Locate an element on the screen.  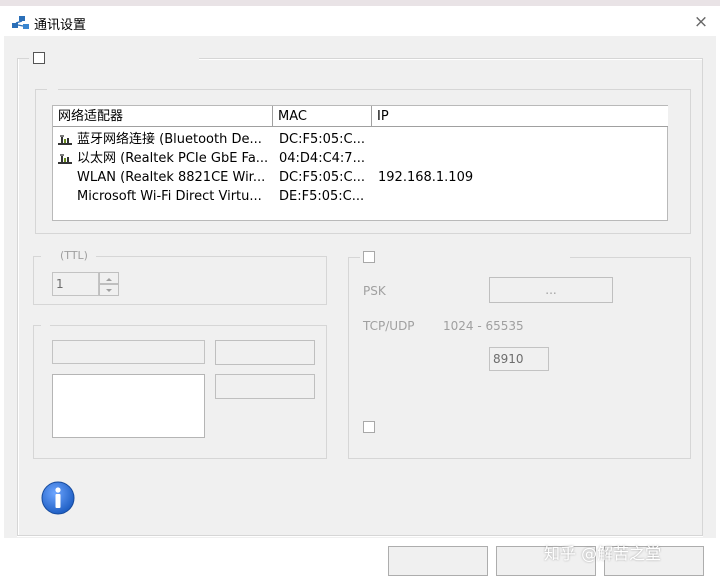
option-checkbox is located at coordinates (369, 427).